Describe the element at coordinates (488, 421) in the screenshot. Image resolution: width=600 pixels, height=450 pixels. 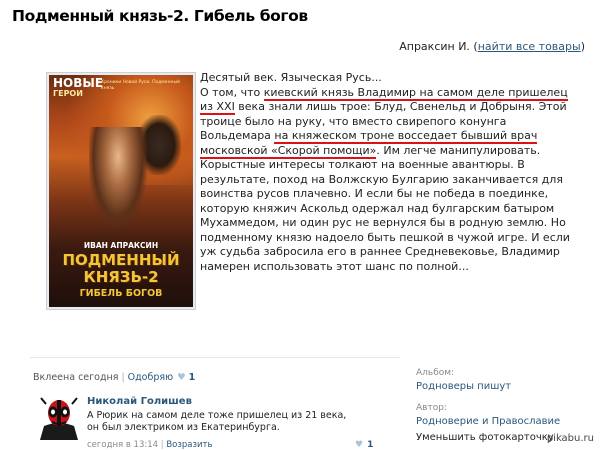
I see `author-link: Родноверие и Православие` at that location.